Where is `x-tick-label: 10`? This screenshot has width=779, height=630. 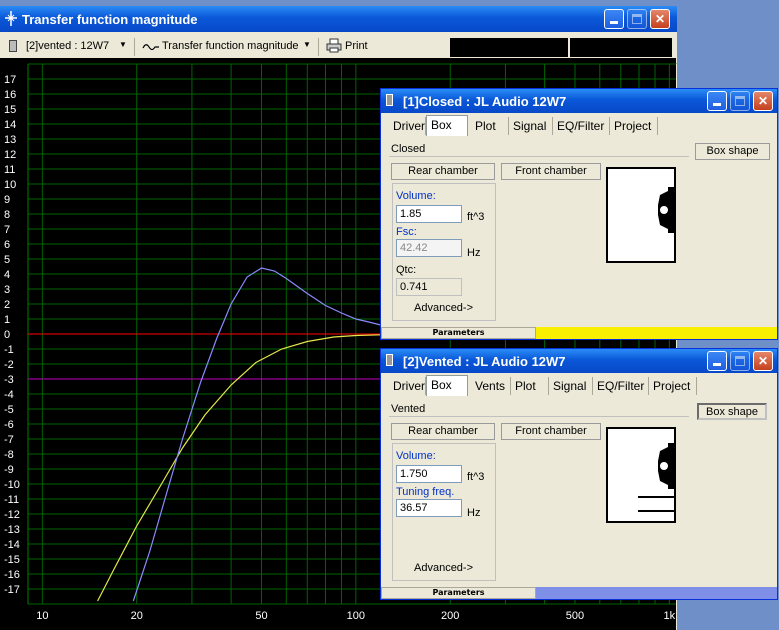 x-tick-label: 10 is located at coordinates (42, 616).